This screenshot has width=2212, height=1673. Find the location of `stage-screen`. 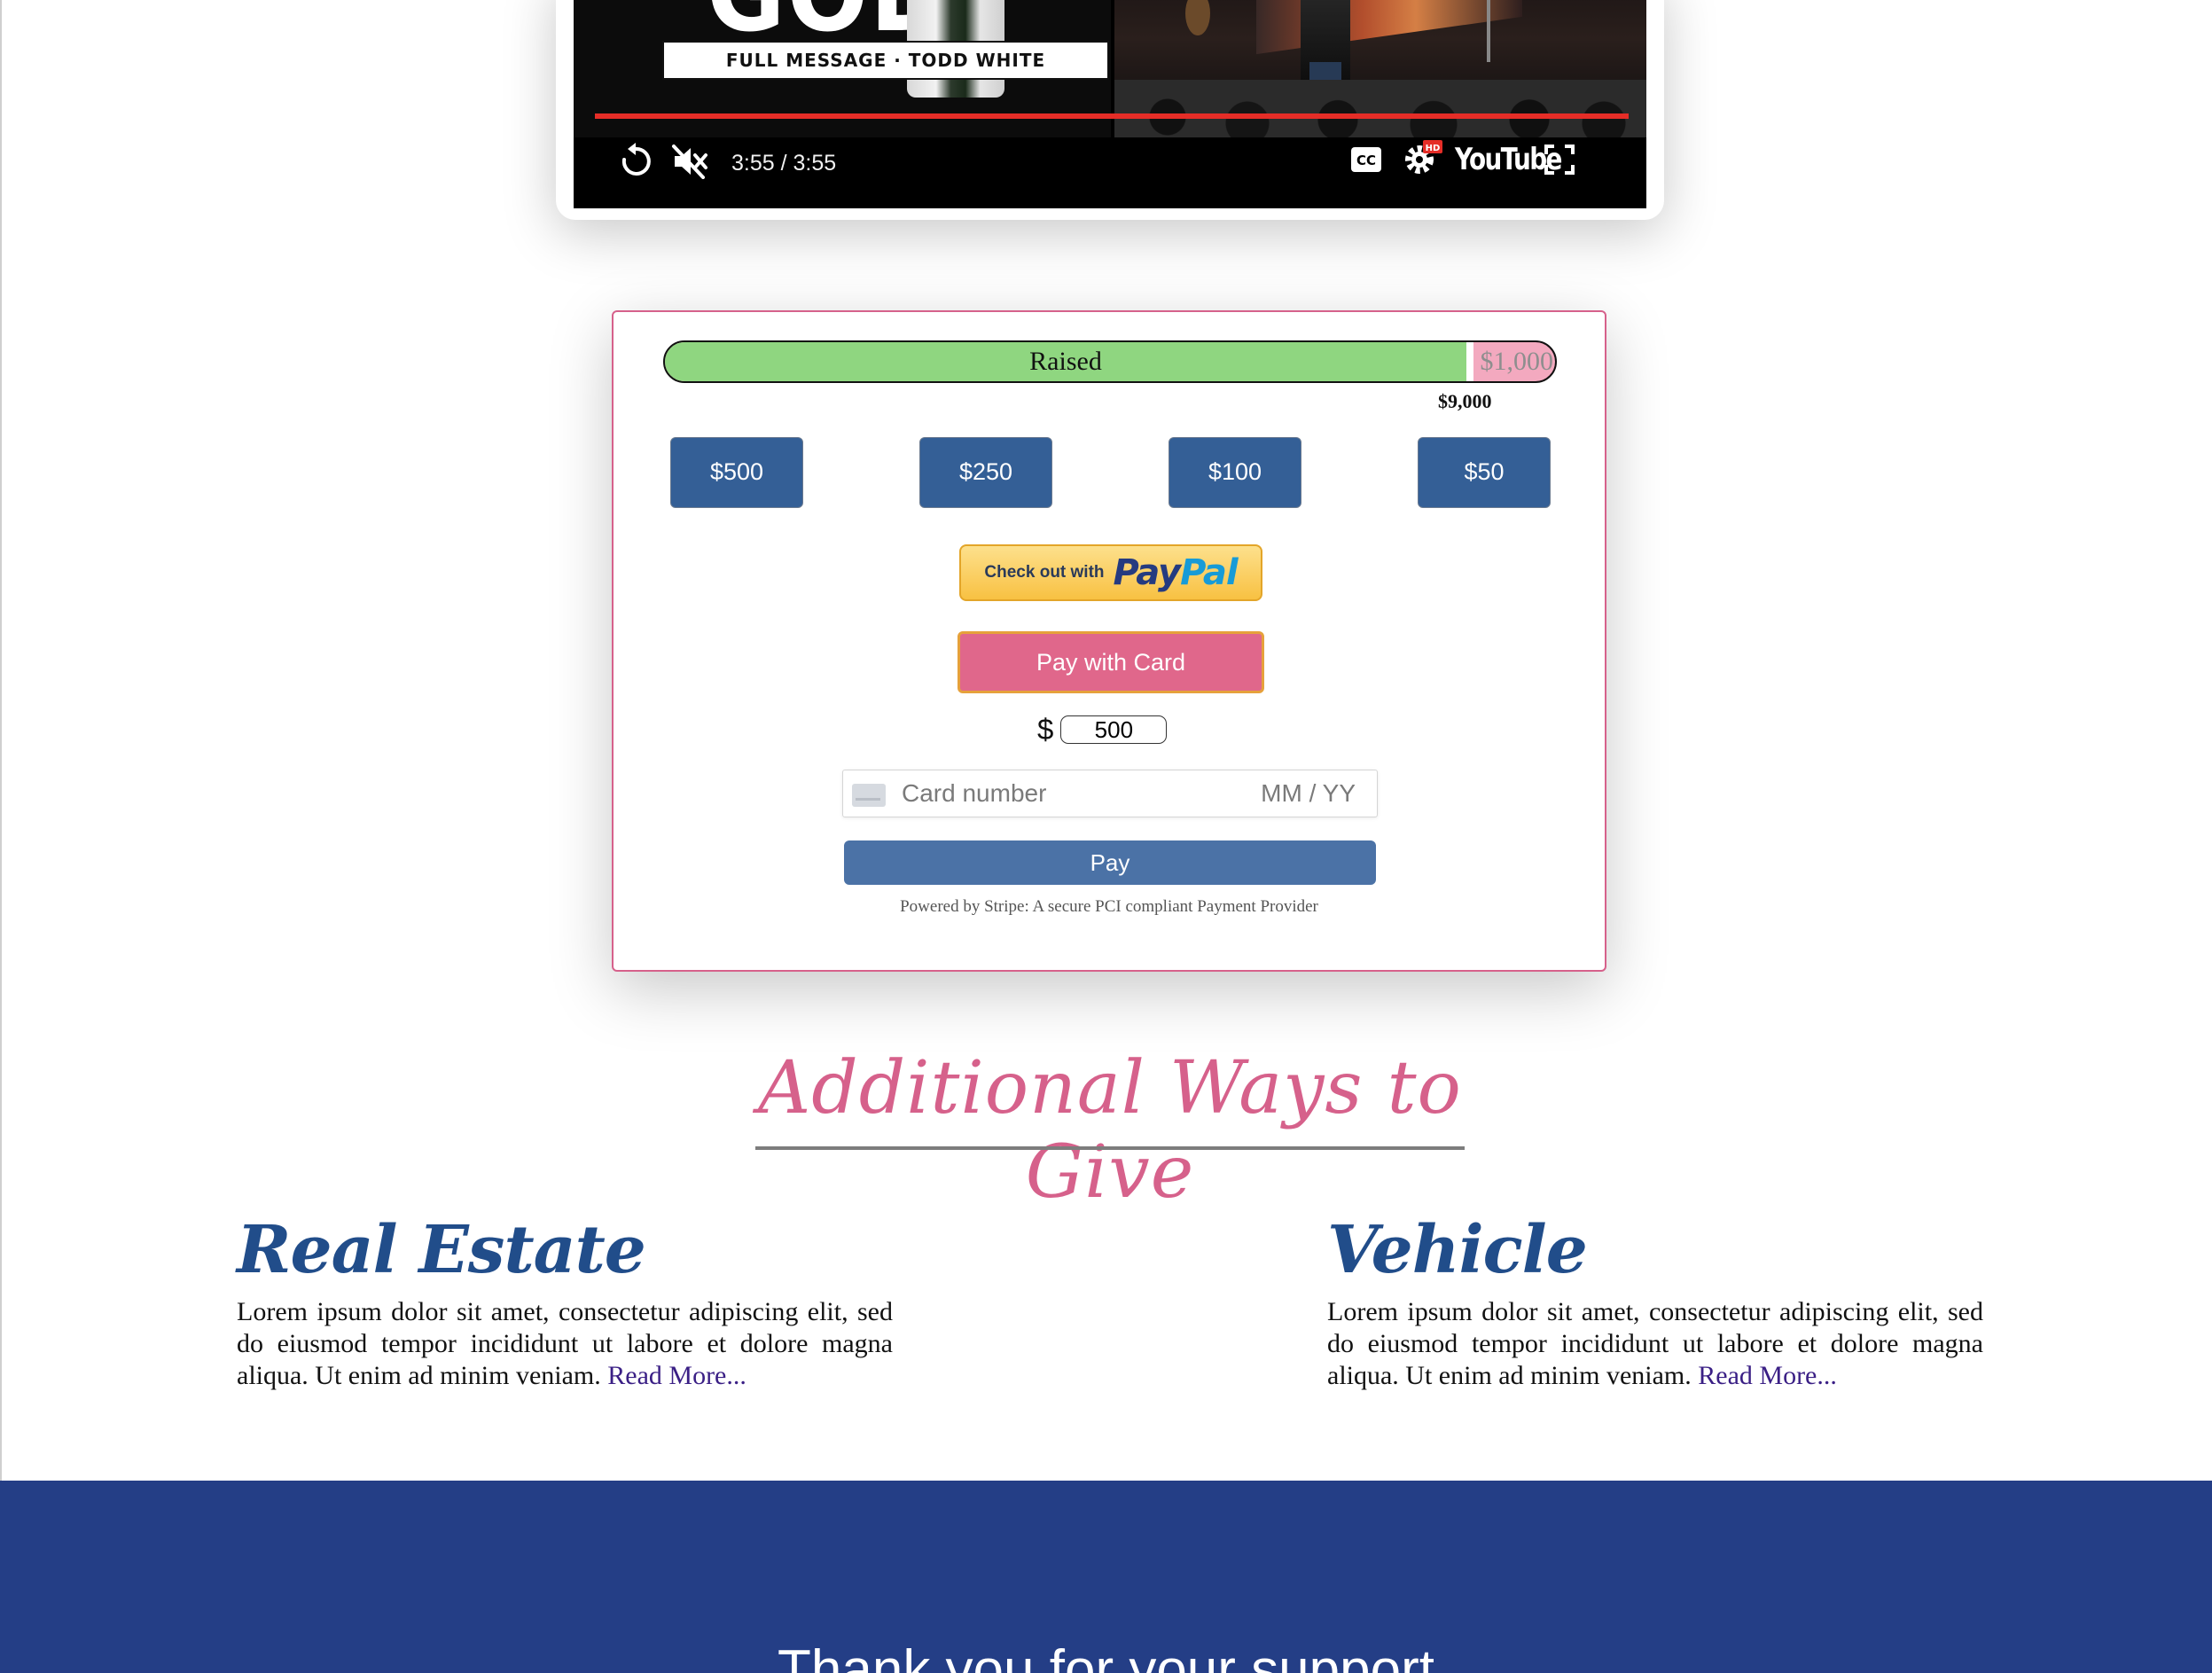

stage-screen is located at coordinates (1389, 27).